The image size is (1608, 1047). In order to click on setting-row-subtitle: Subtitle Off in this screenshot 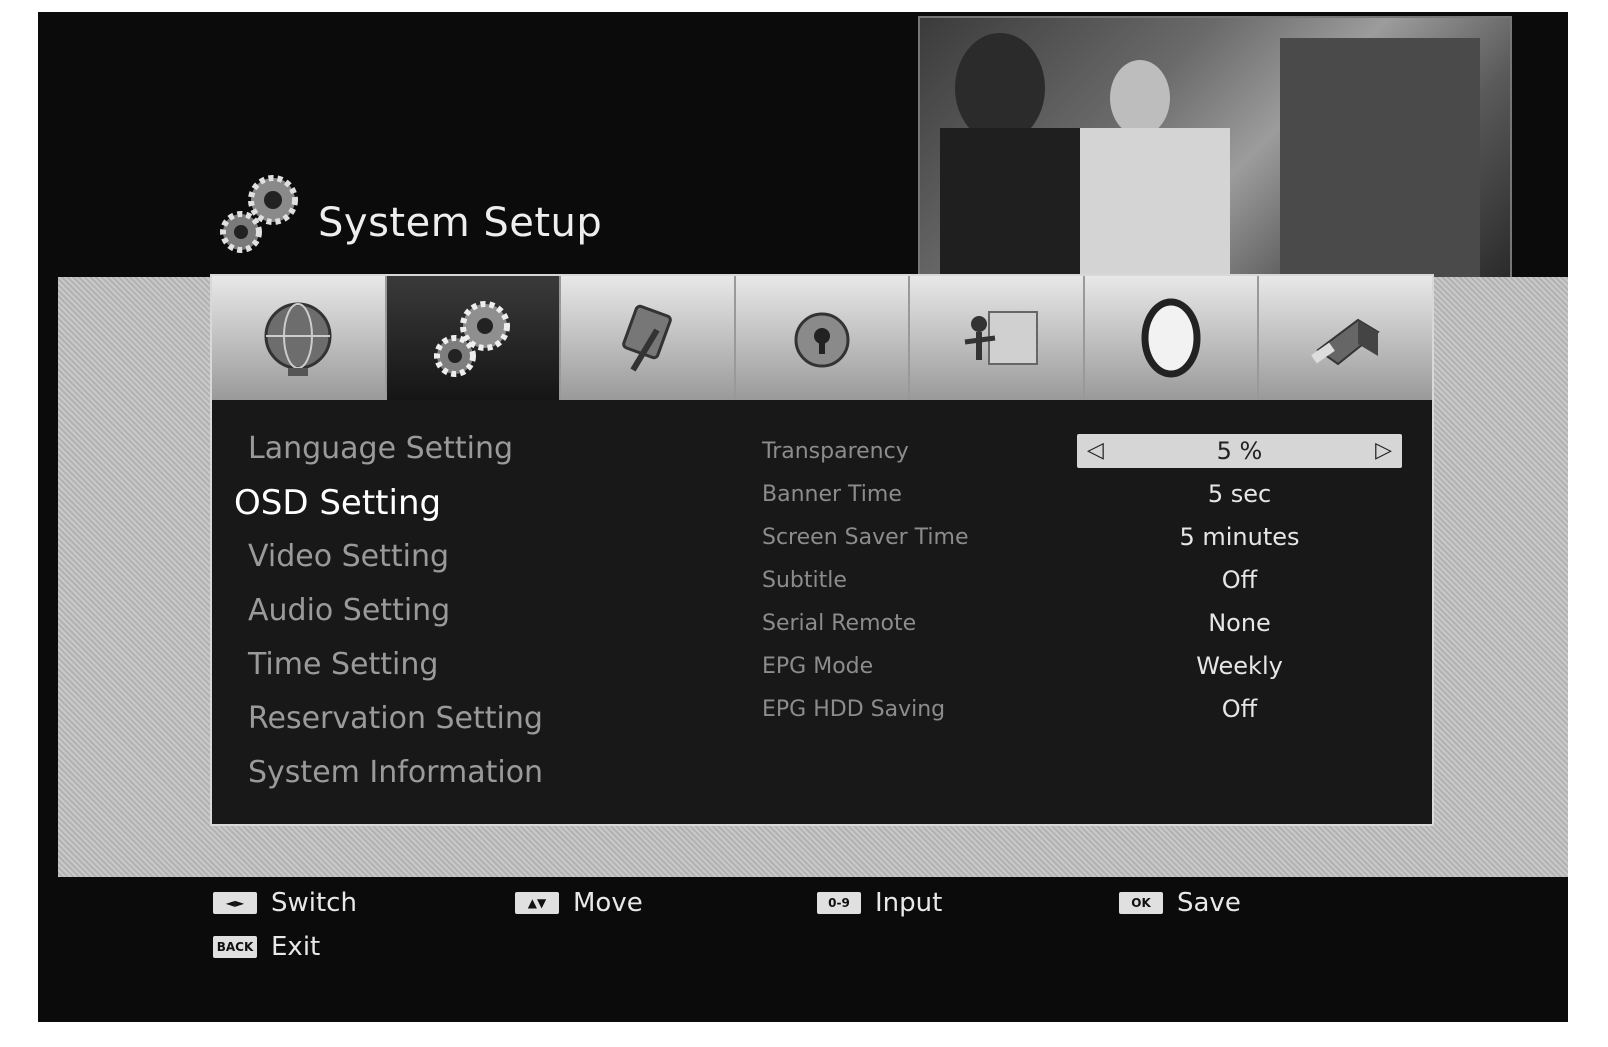, I will do `click(1082, 580)`.